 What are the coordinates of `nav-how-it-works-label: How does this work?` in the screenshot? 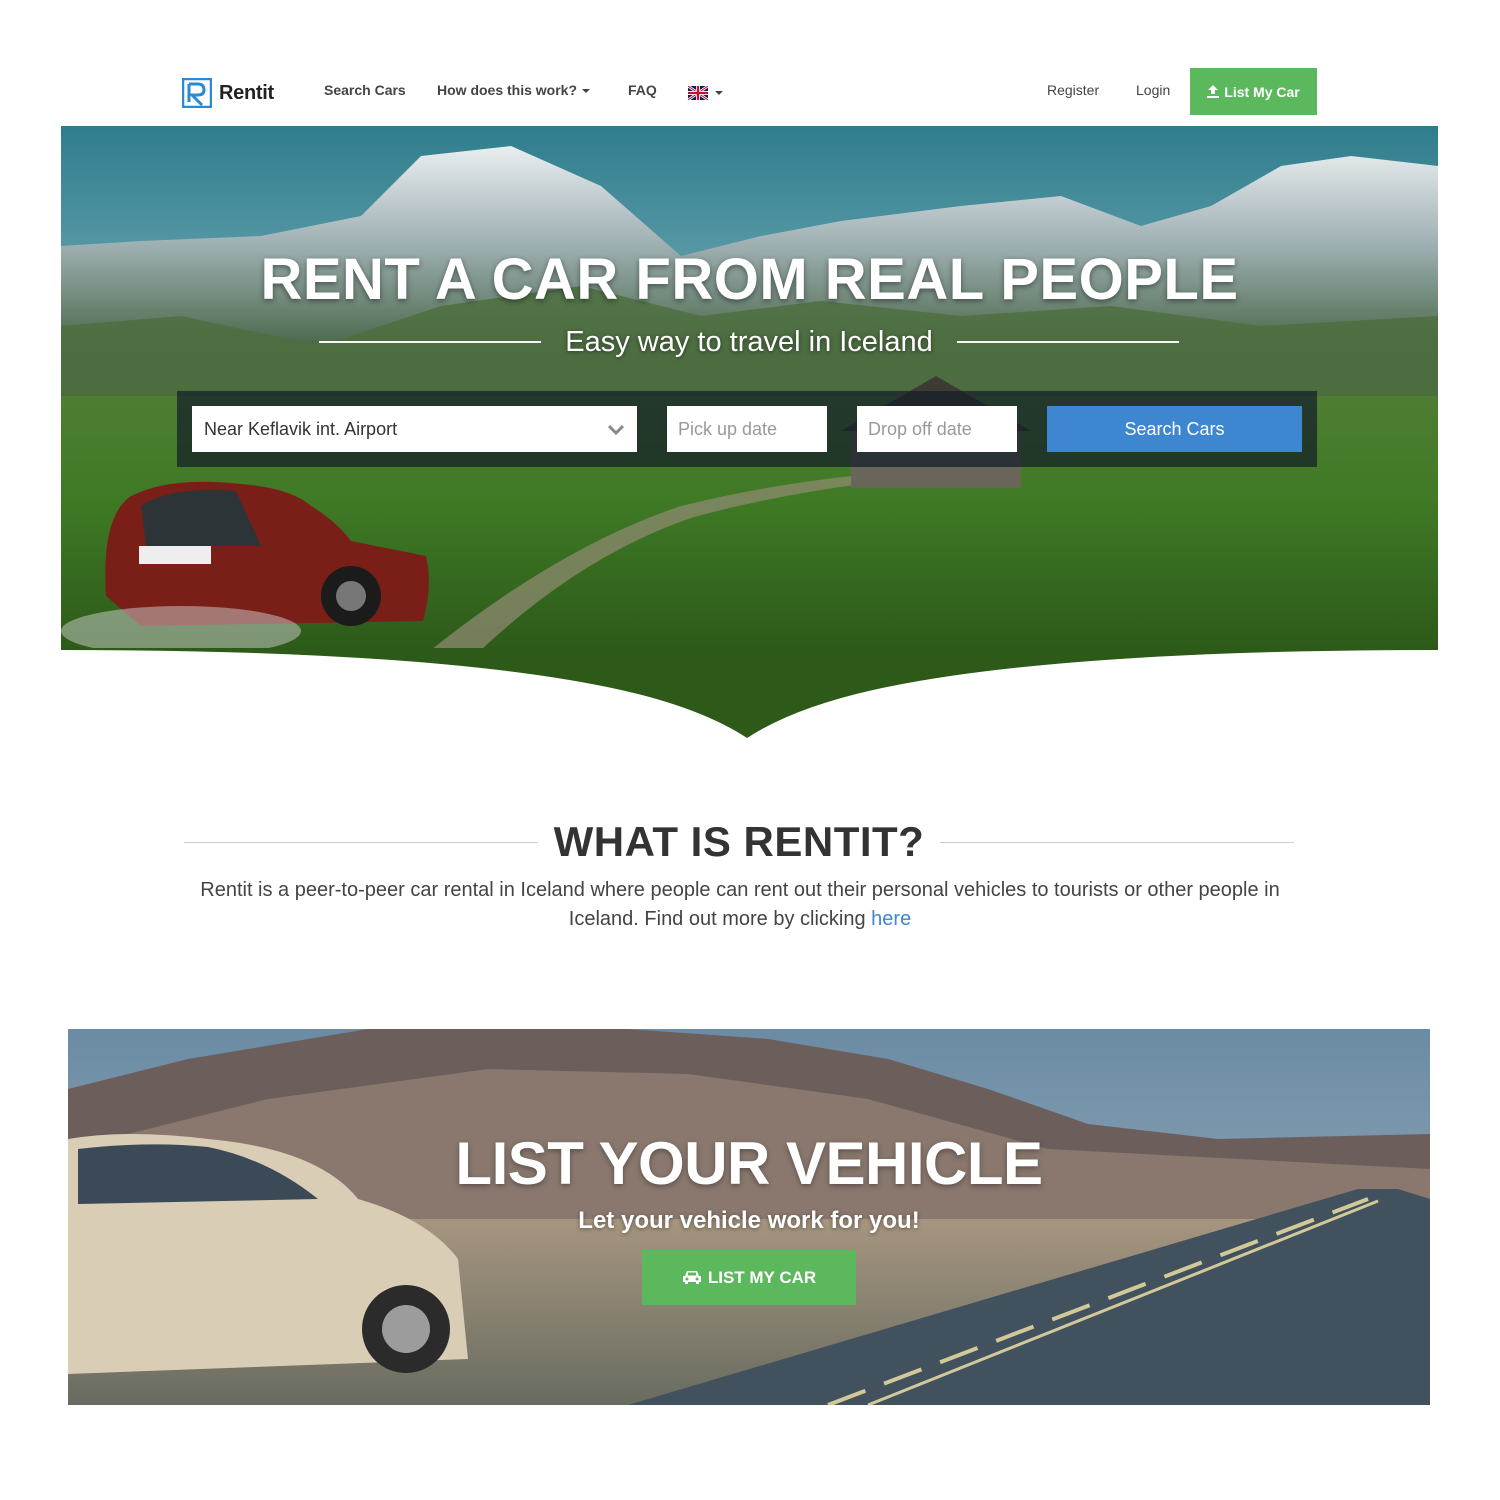 It's located at (507, 90).